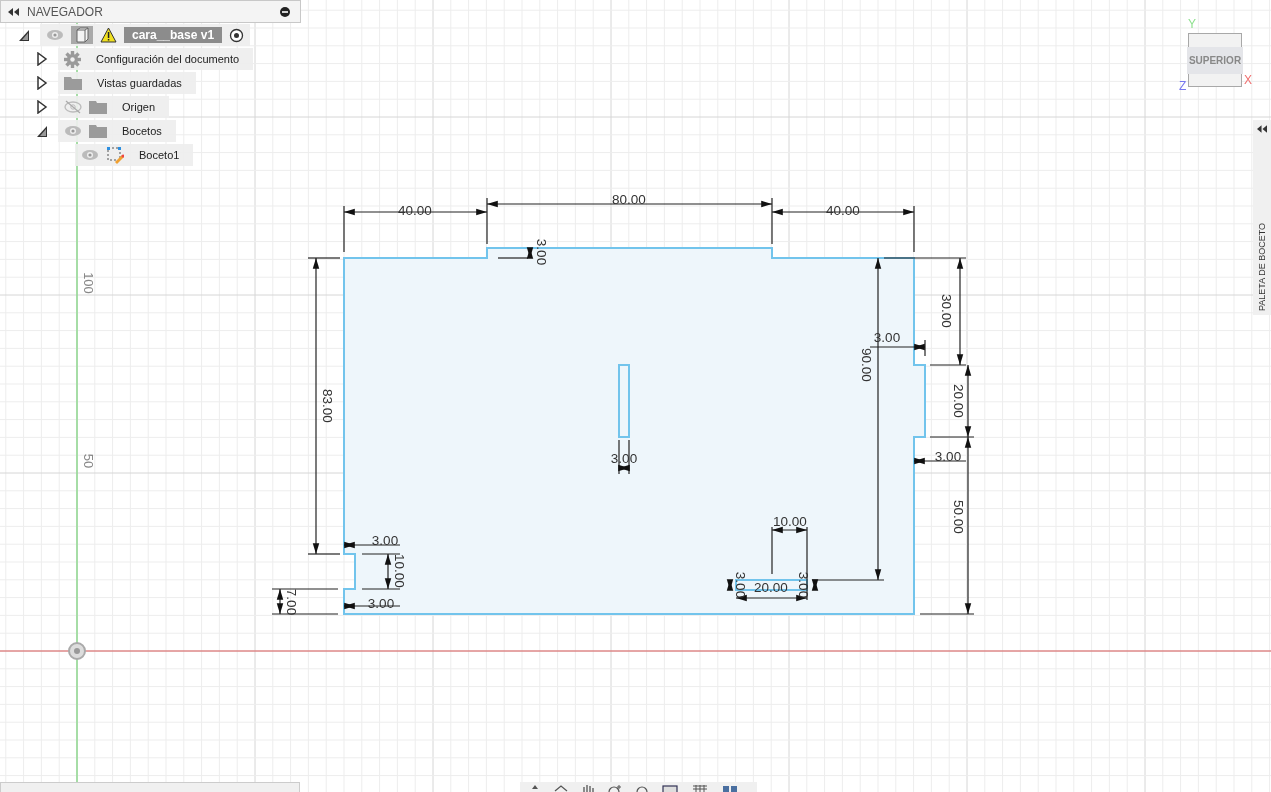 This screenshot has height=792, width=1271. Describe the element at coordinates (115, 155) in the screenshot. I see `sketch-icon` at that location.